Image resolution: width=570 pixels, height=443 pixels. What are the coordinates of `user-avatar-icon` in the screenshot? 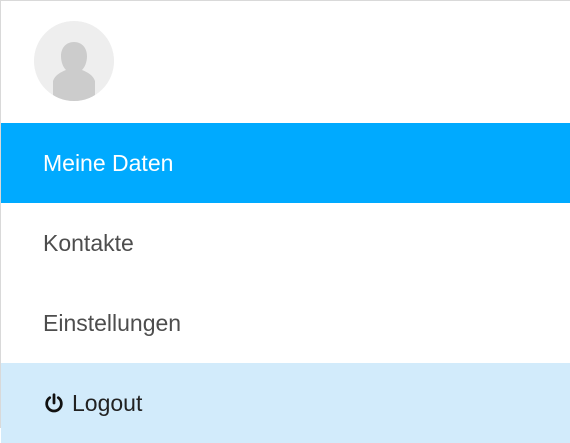 It's located at (74, 61).